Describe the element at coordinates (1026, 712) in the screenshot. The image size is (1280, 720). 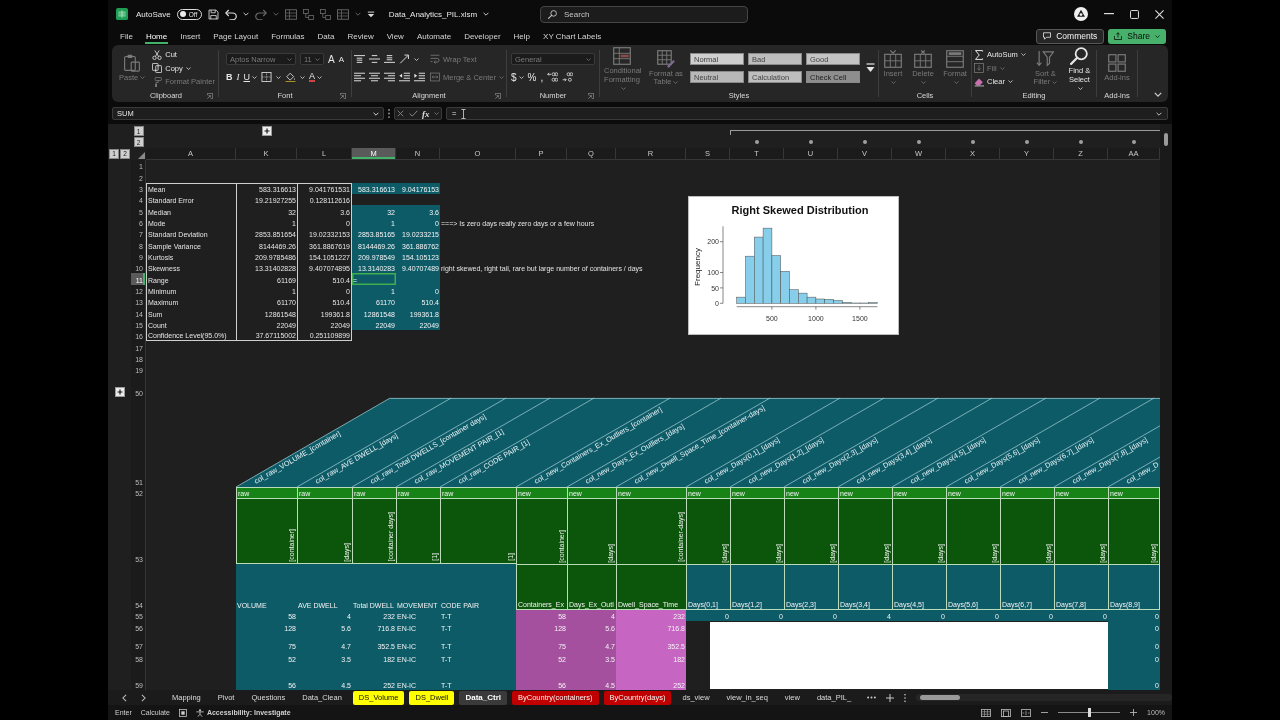
I see `dashed-cross-box-icon` at that location.